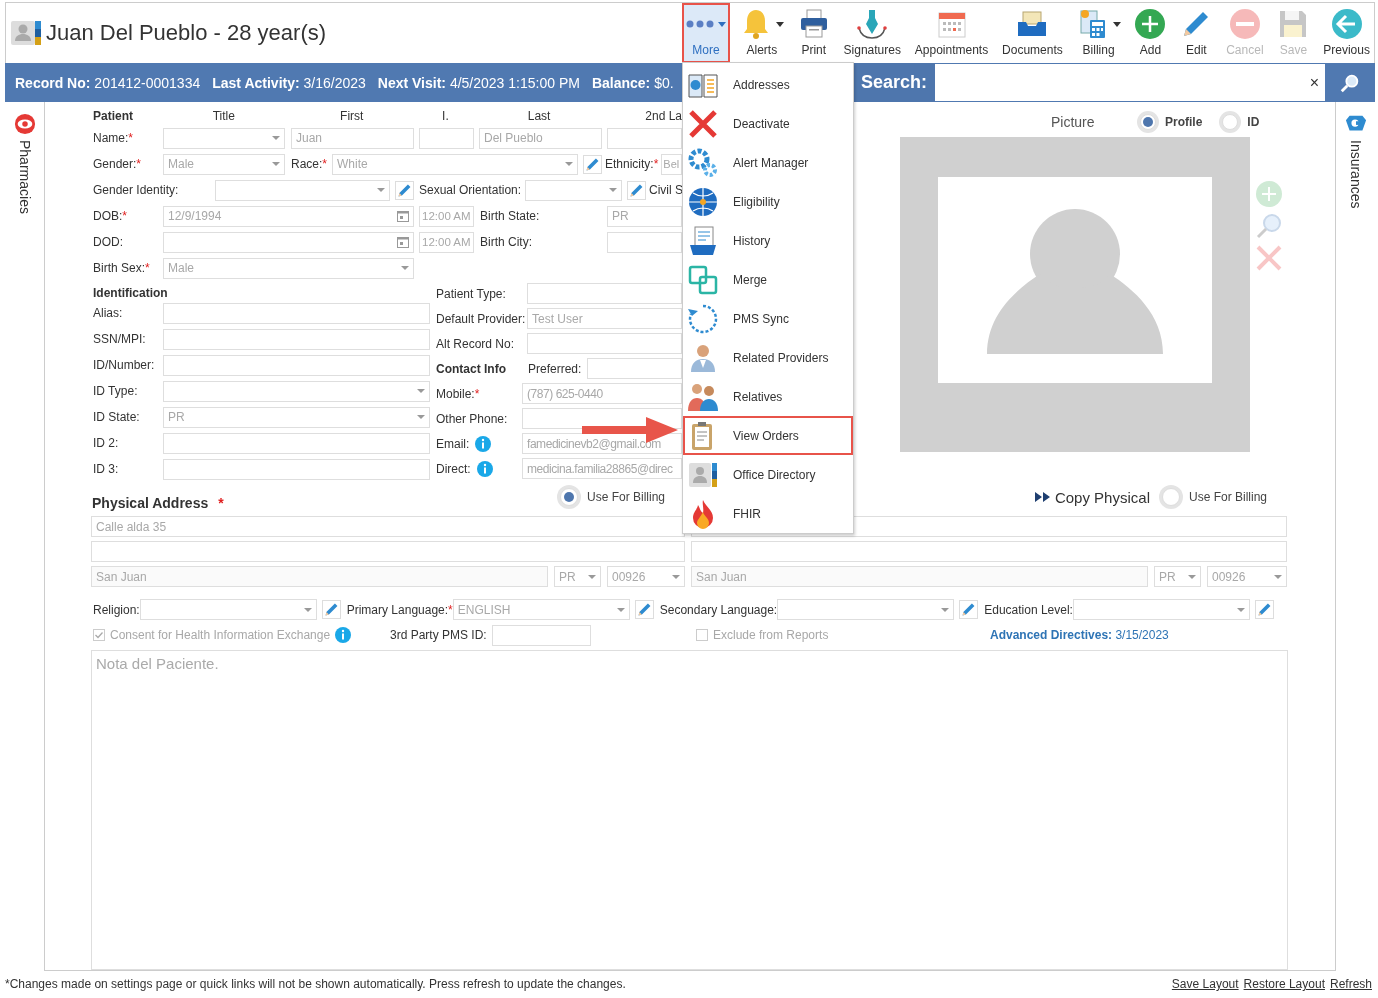  Describe the element at coordinates (399, 609) in the screenshot. I see `field-label: Primary Language:*` at that location.